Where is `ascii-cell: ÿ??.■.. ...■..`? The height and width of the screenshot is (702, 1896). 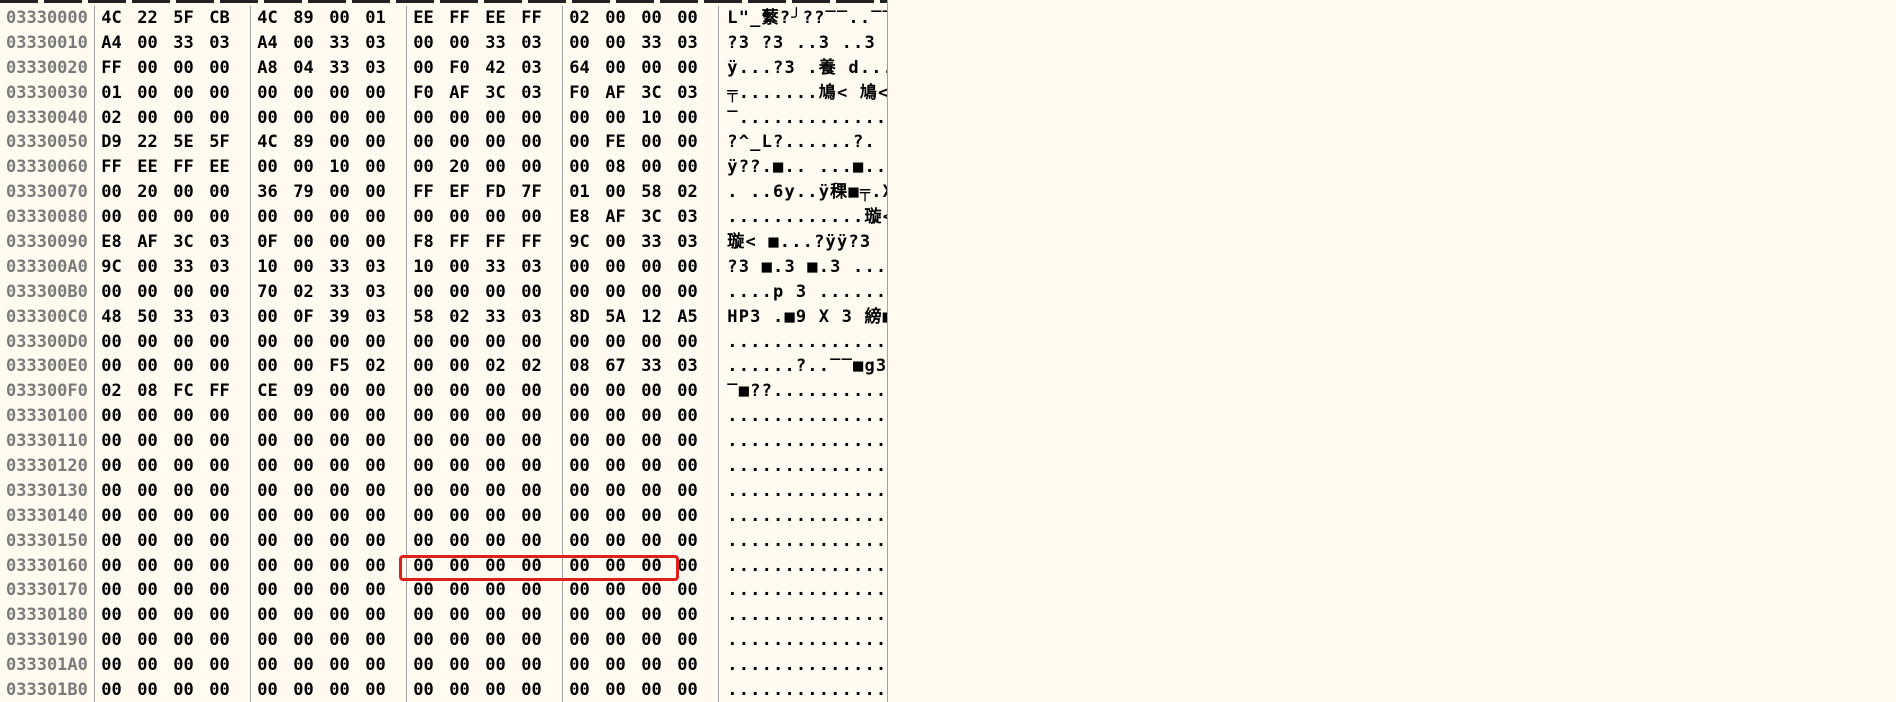 ascii-cell: ÿ??.■.. ...■.. is located at coordinates (803, 167).